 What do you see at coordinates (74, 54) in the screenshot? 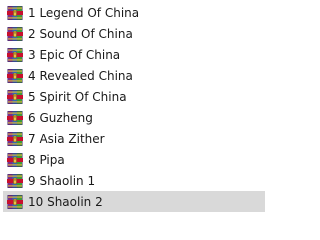
I see `file-name: 3 Epic Of China` at bounding box center [74, 54].